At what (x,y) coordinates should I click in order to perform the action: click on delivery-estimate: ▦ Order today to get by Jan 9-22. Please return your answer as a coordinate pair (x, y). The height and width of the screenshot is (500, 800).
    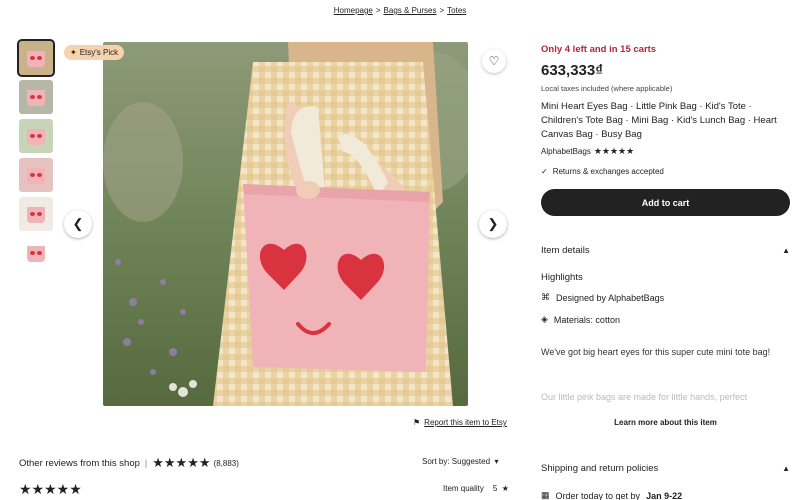
    Looking at the image, I should click on (611, 495).